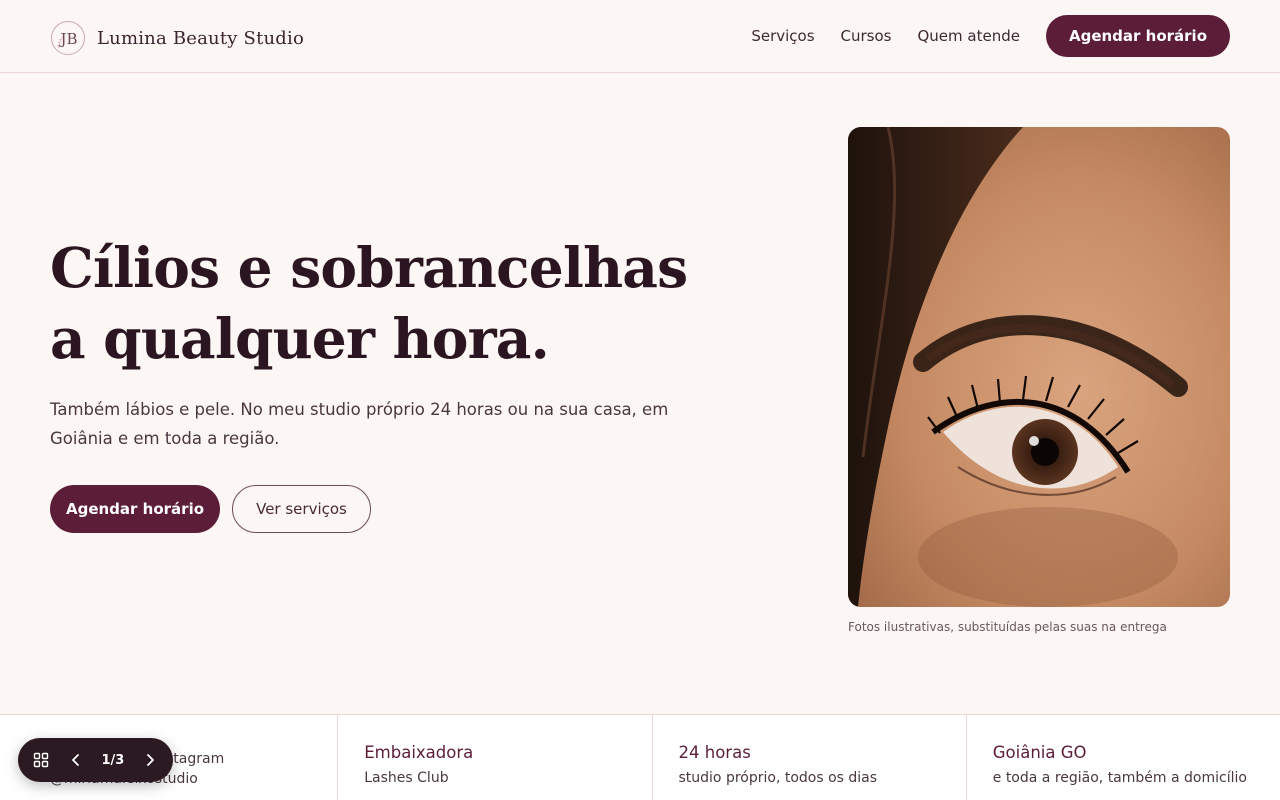 The width and height of the screenshot is (1280, 800). What do you see at coordinates (1137, 36) in the screenshot?
I see `header-book-button: Agendar horário` at bounding box center [1137, 36].